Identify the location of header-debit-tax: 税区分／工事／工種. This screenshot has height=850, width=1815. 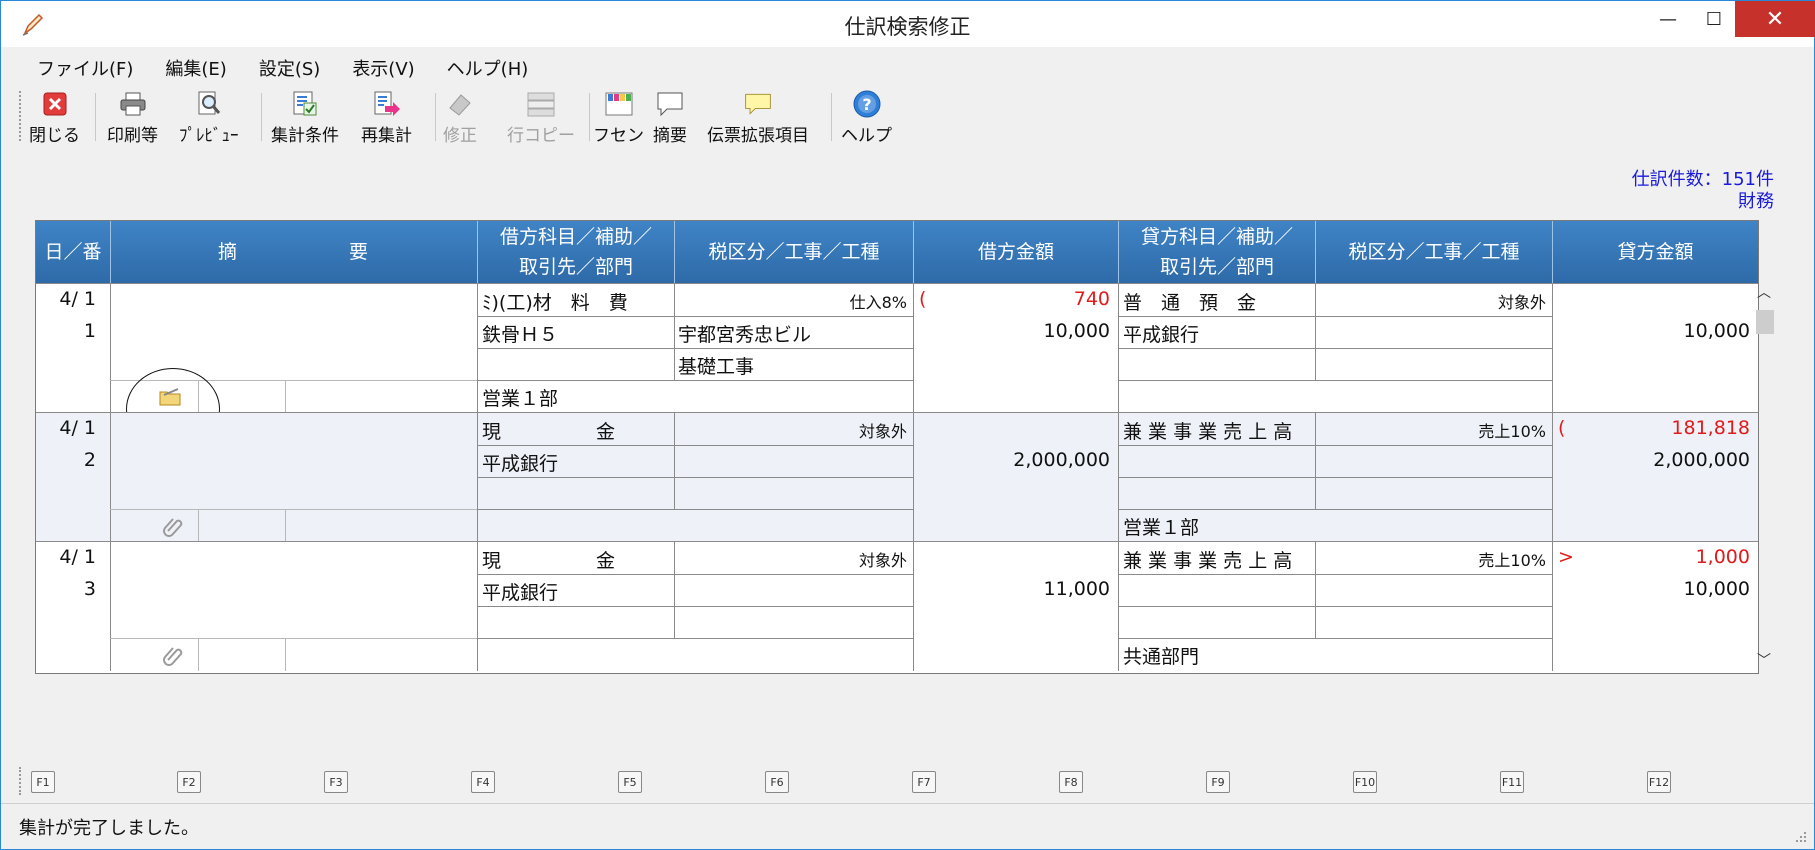
(794, 252).